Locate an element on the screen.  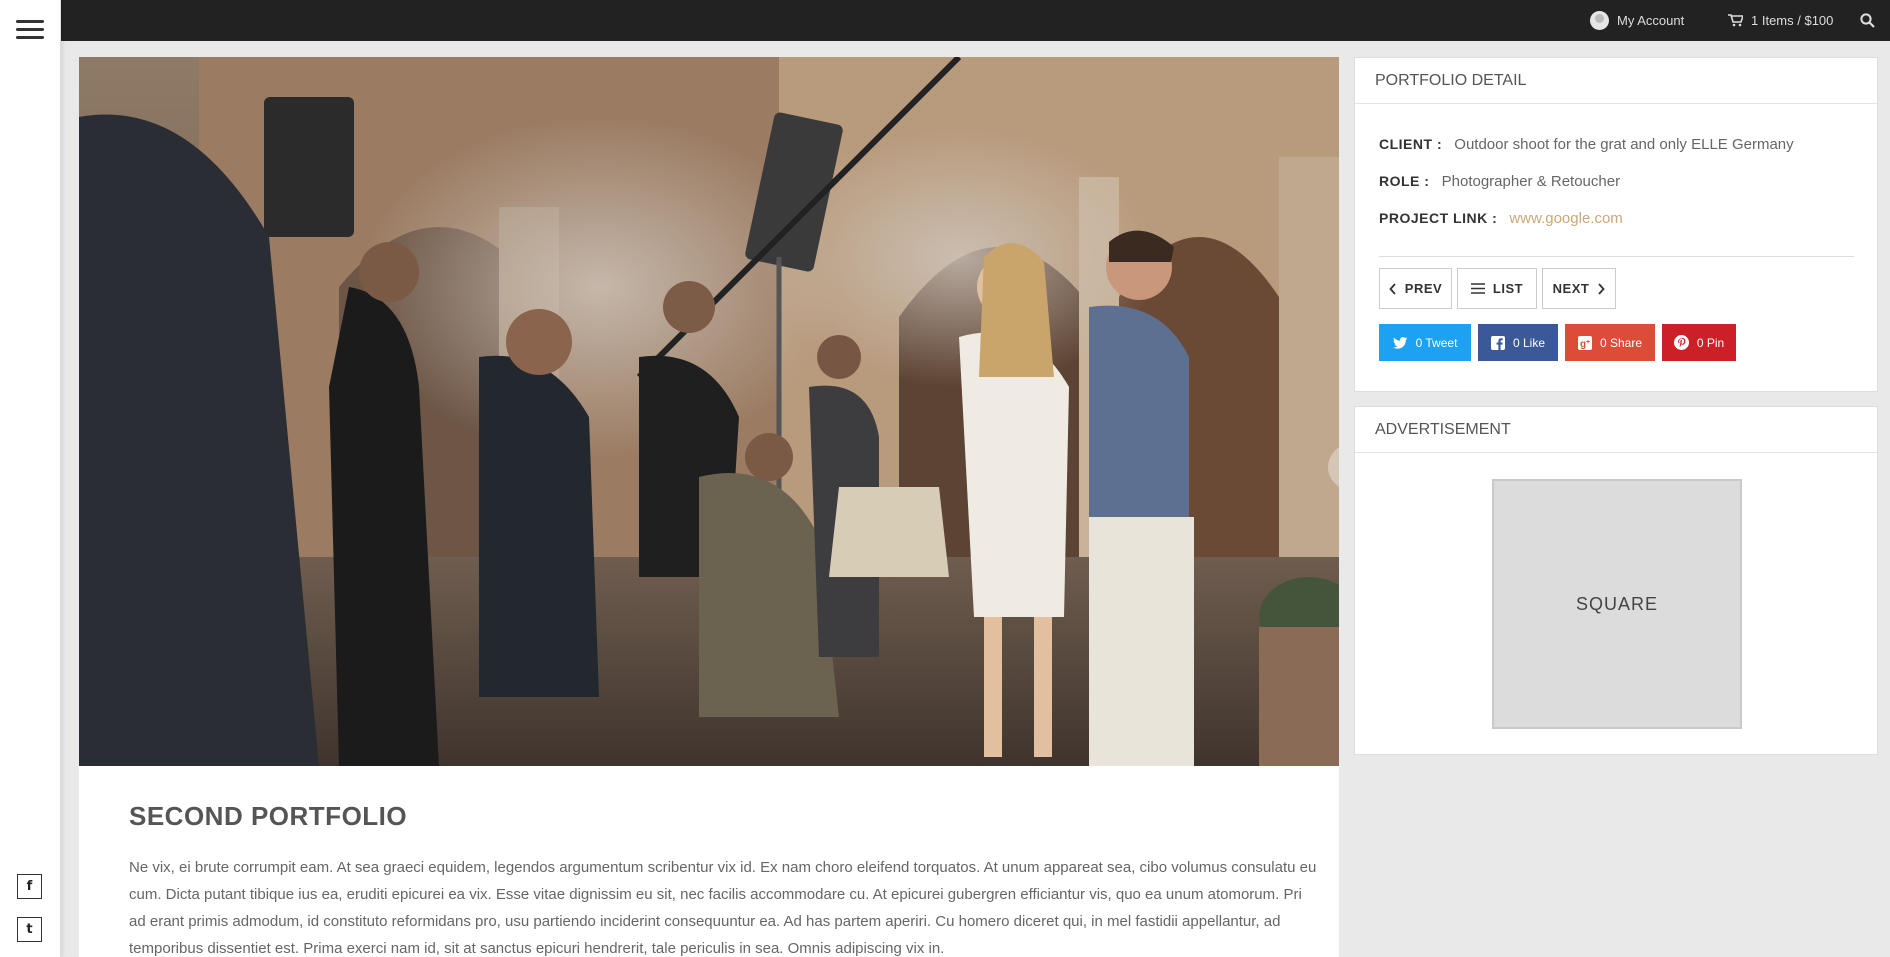
cart-link: 1 Items / $100 is located at coordinates (1780, 20).